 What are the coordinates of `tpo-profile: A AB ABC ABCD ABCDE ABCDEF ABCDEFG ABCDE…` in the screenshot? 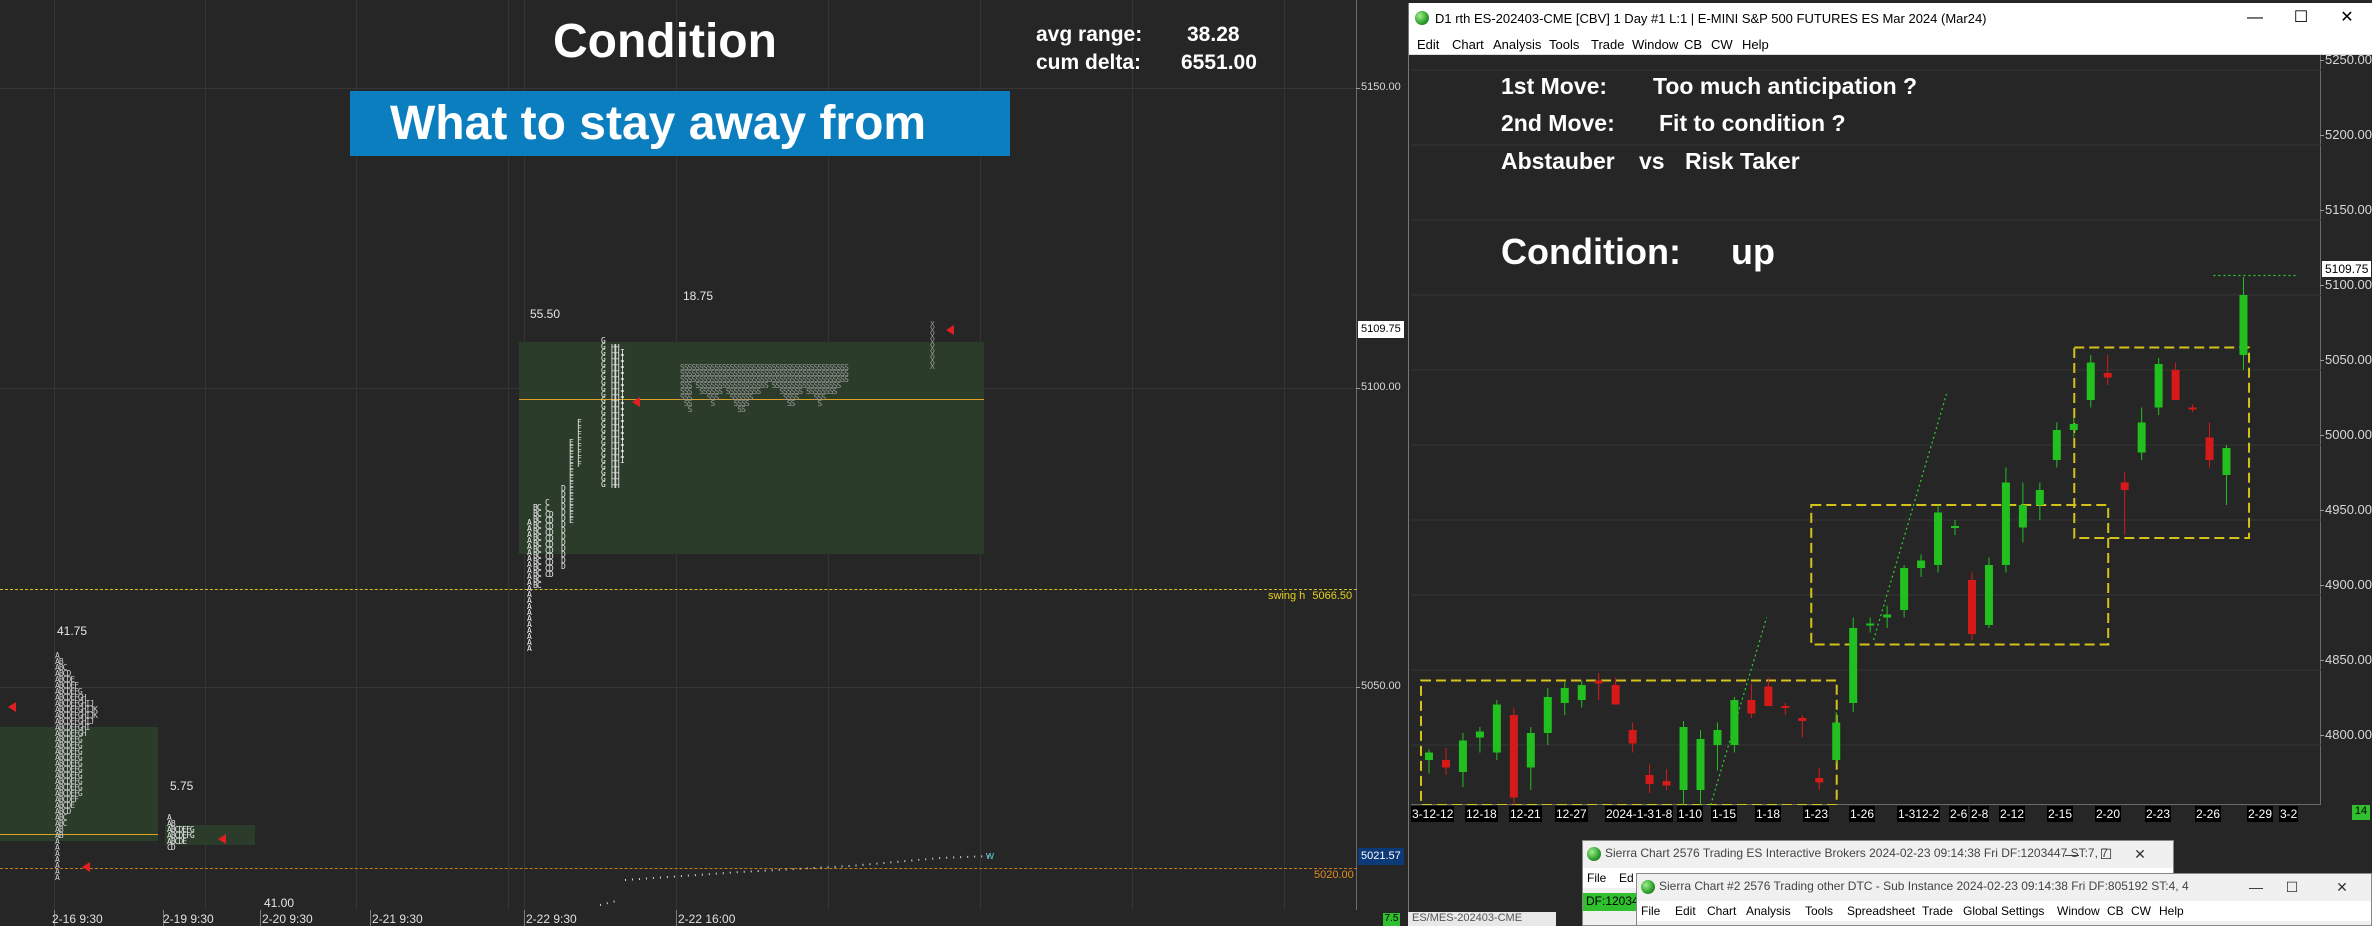 It's located at (76, 766).